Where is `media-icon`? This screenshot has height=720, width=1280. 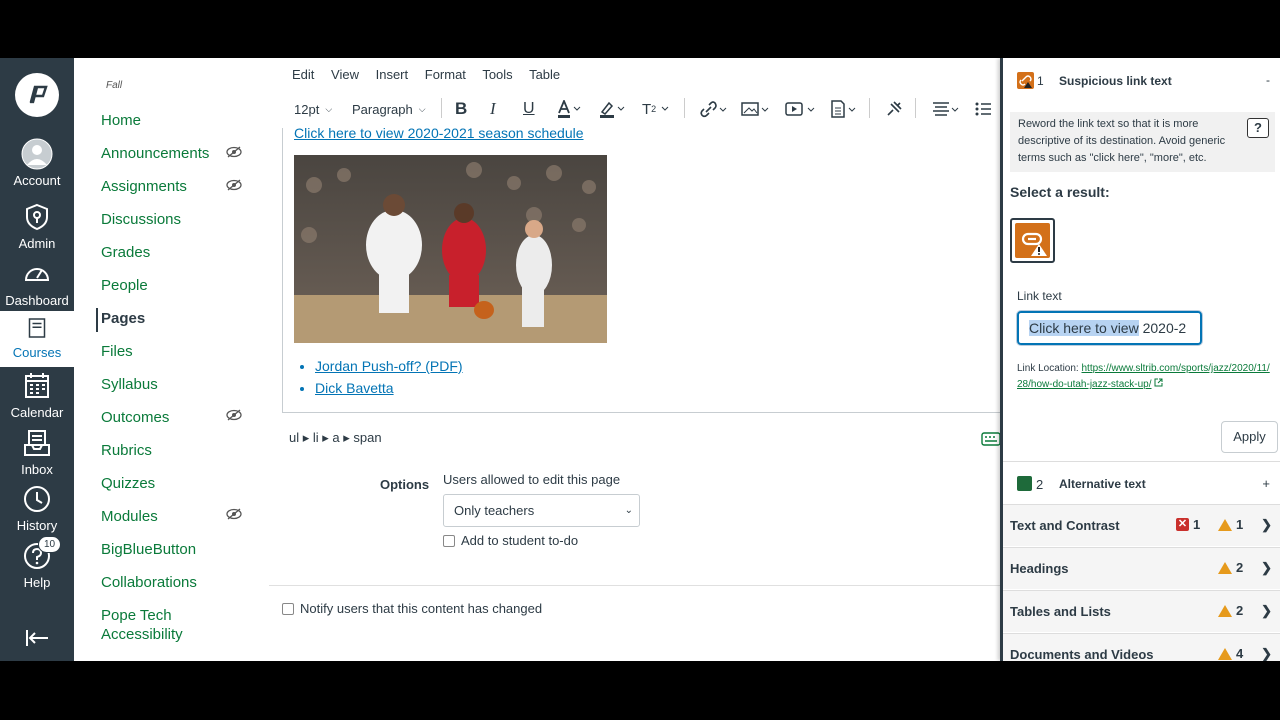 media-icon is located at coordinates (800, 109).